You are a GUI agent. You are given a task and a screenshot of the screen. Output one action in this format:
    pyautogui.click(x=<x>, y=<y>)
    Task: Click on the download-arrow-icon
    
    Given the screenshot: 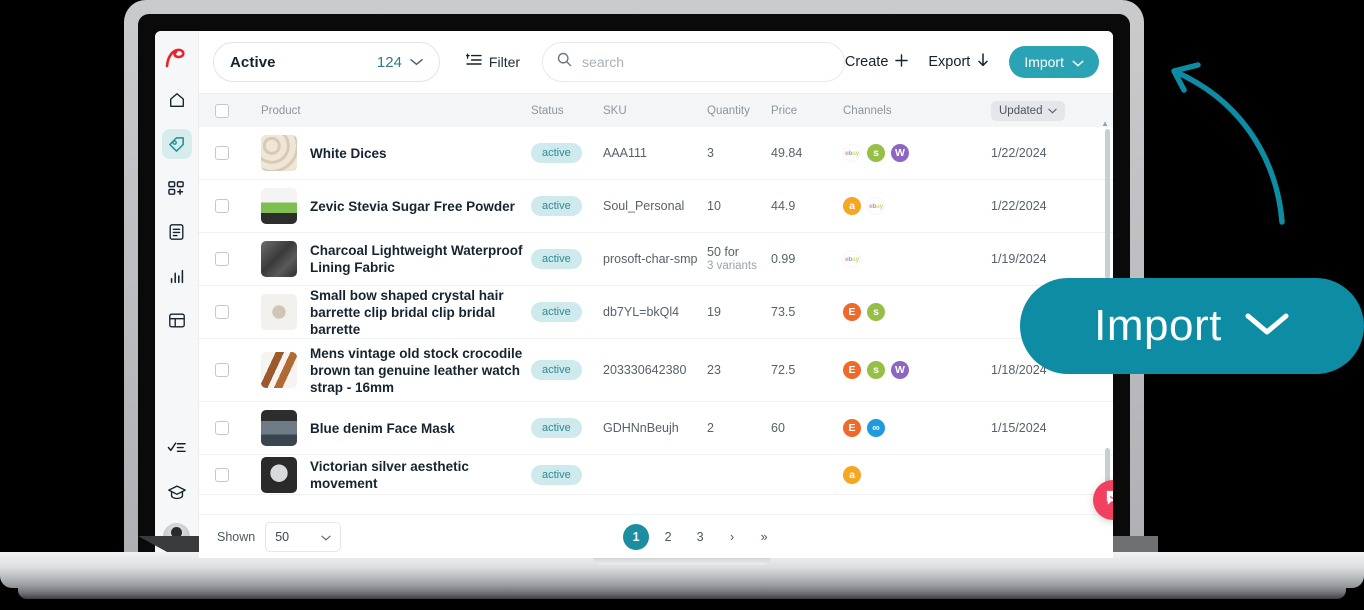 What is the action you would take?
    pyautogui.click(x=983, y=62)
    